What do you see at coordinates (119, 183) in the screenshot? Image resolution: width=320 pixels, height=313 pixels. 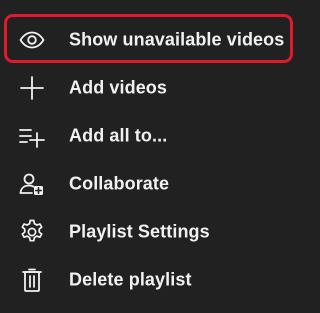 I see `menu-item-label: Collaborate` at bounding box center [119, 183].